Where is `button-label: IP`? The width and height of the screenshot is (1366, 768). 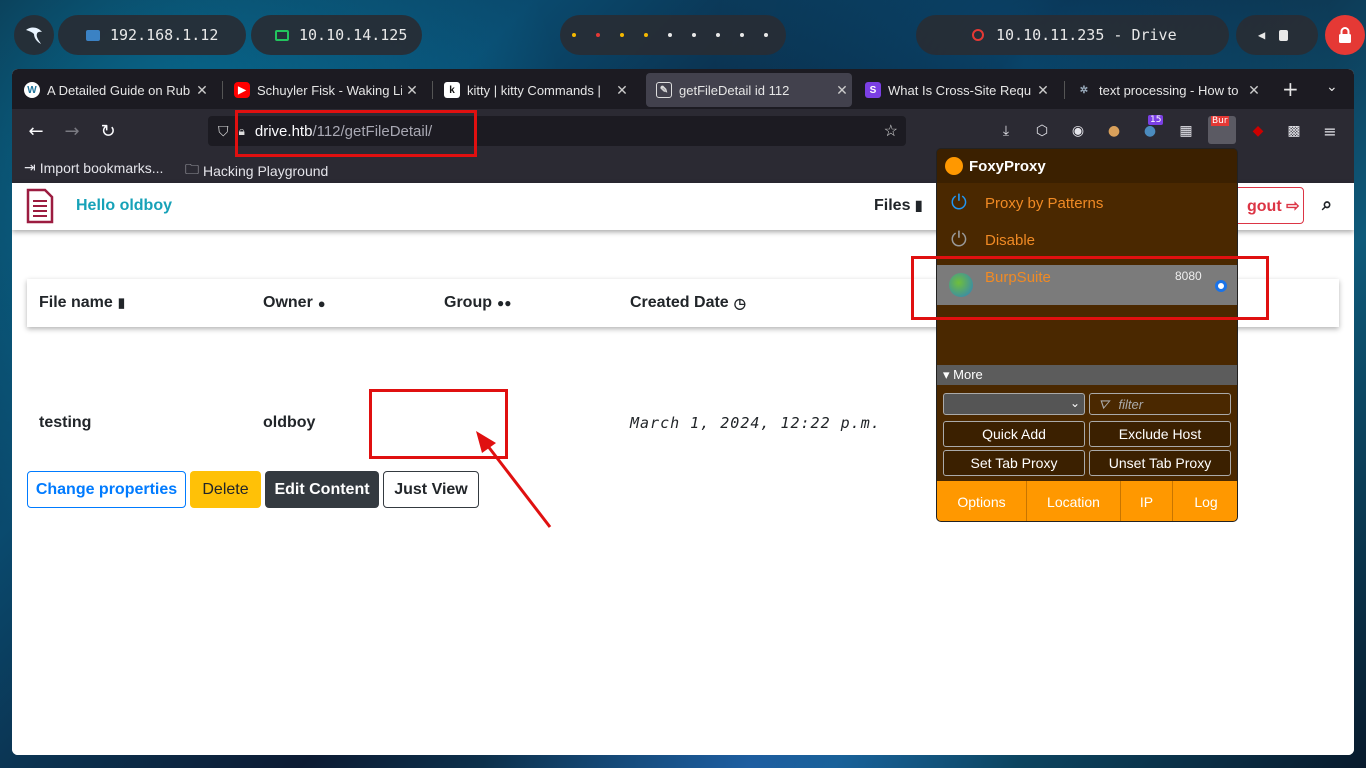 button-label: IP is located at coordinates (1146, 502).